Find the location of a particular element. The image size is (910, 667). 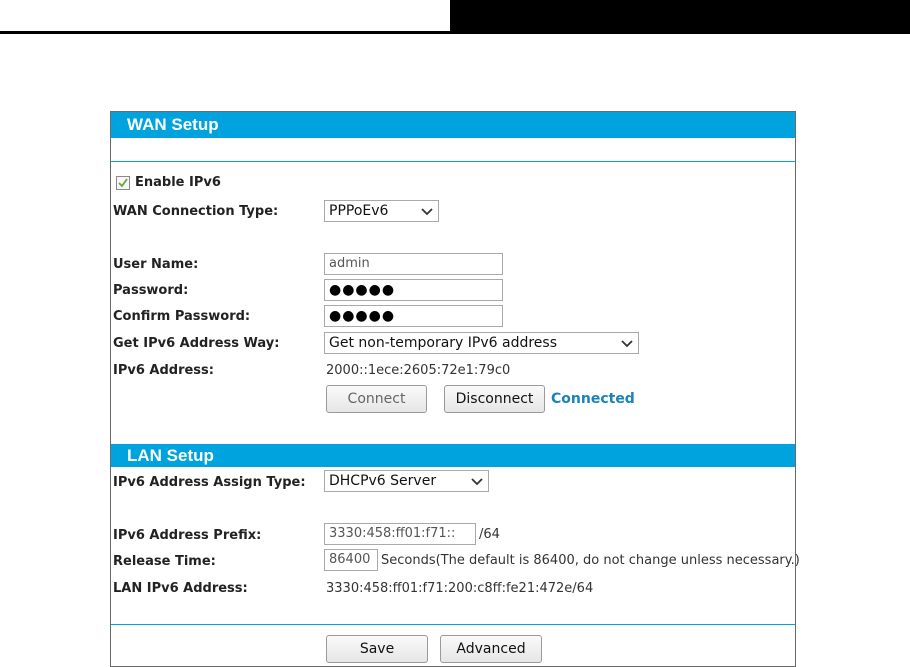

lan-setup-header: LAN Setup is located at coordinates (453, 455).